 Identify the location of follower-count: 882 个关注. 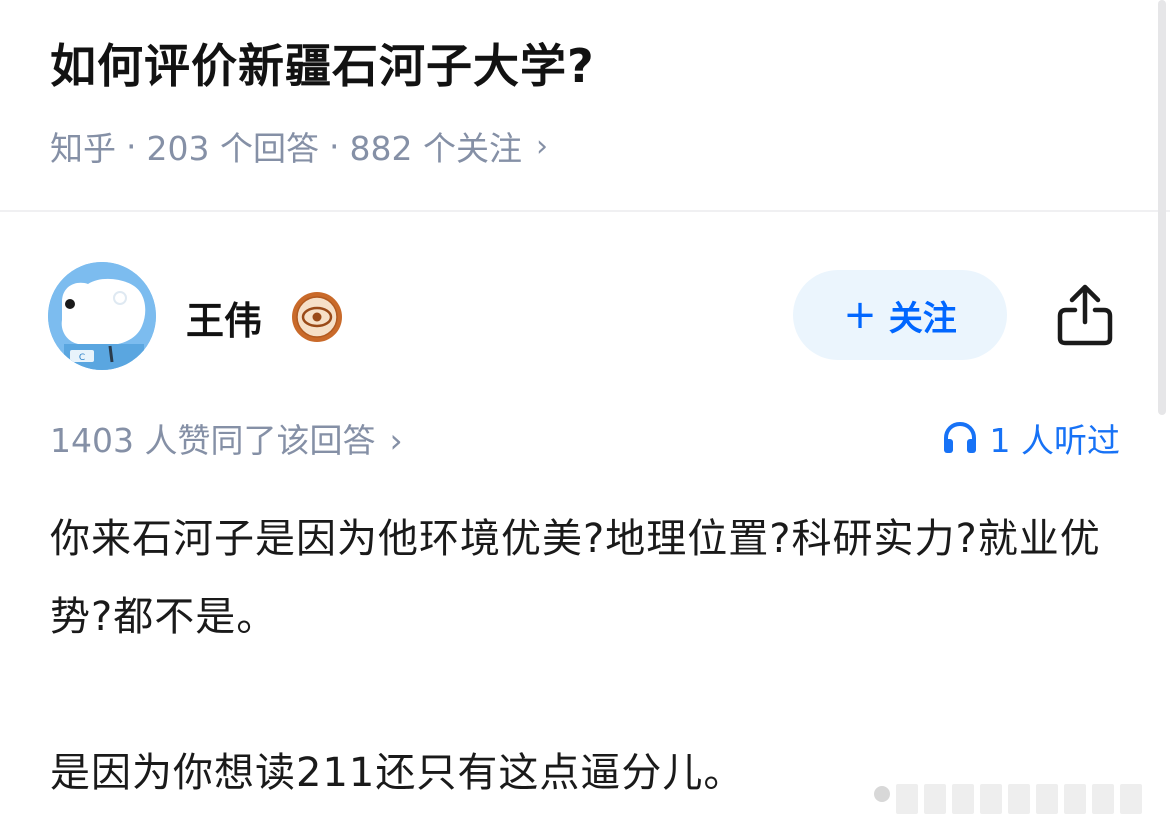
(435, 148).